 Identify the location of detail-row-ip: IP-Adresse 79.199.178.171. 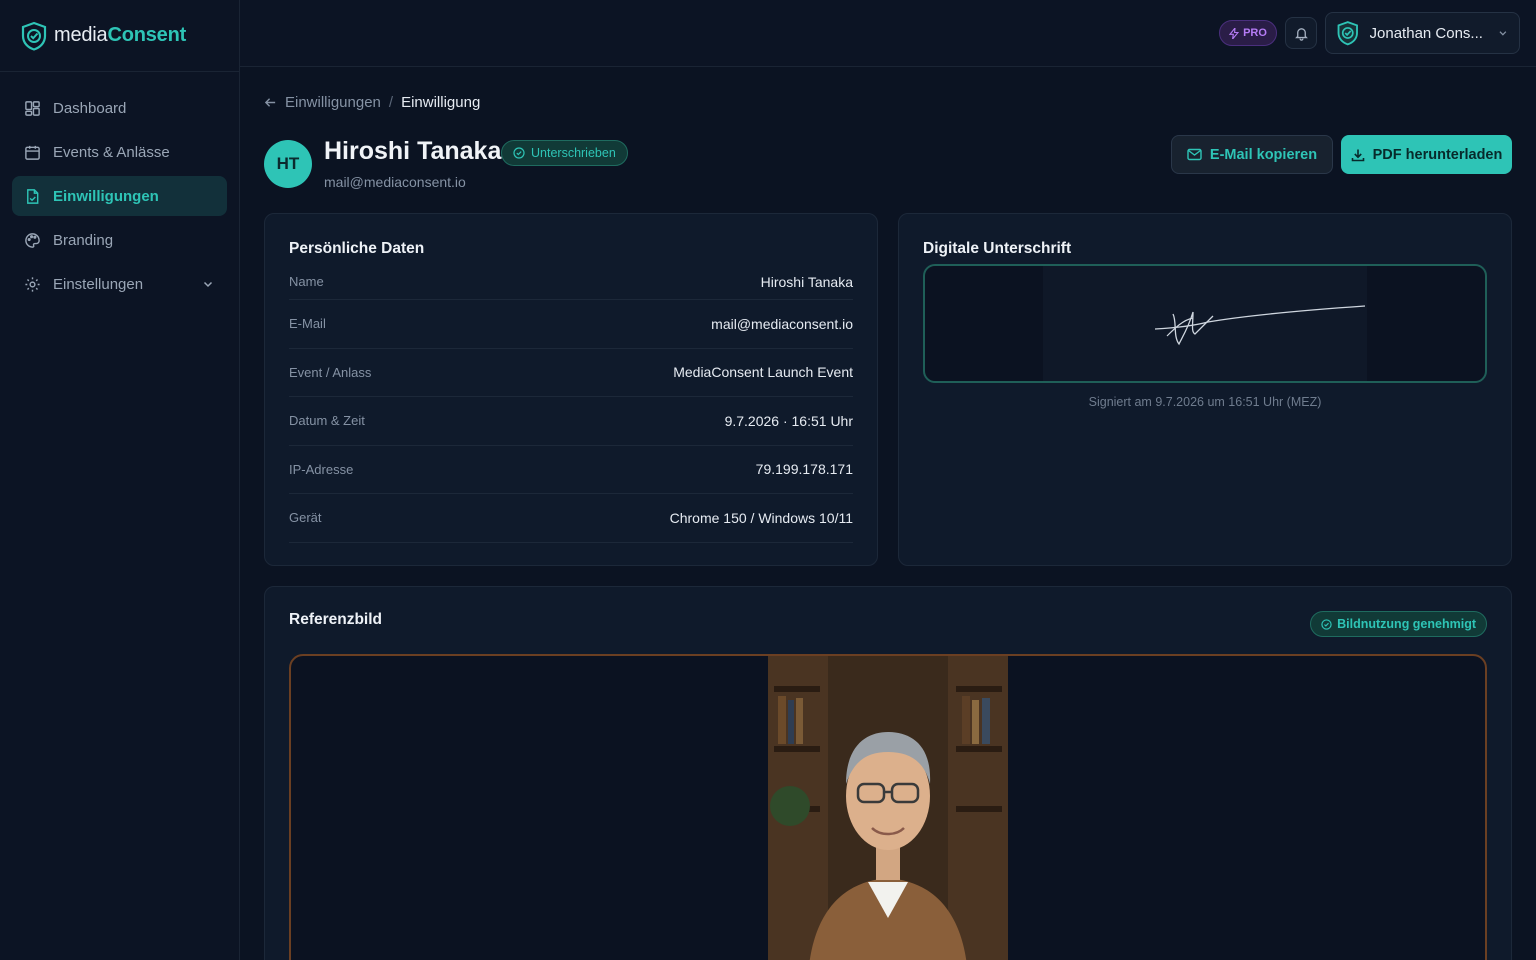
(571, 470).